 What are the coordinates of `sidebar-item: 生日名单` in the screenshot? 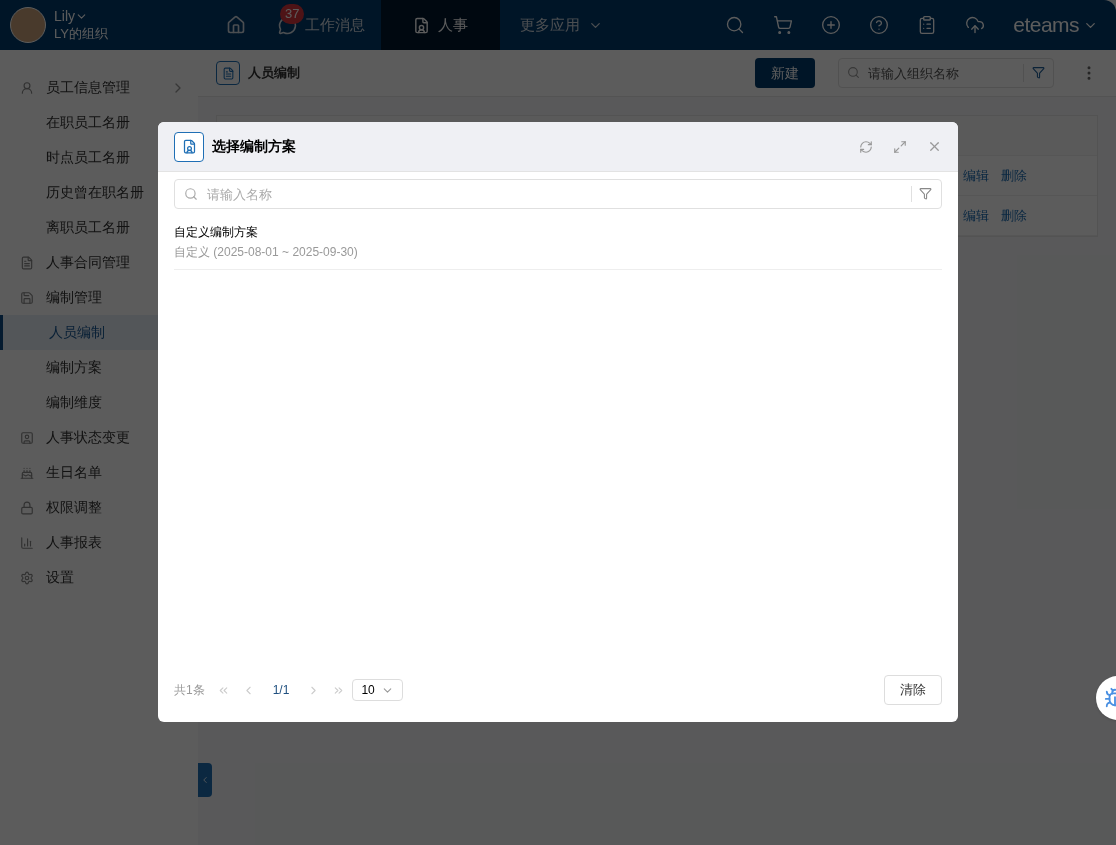 It's located at (99, 472).